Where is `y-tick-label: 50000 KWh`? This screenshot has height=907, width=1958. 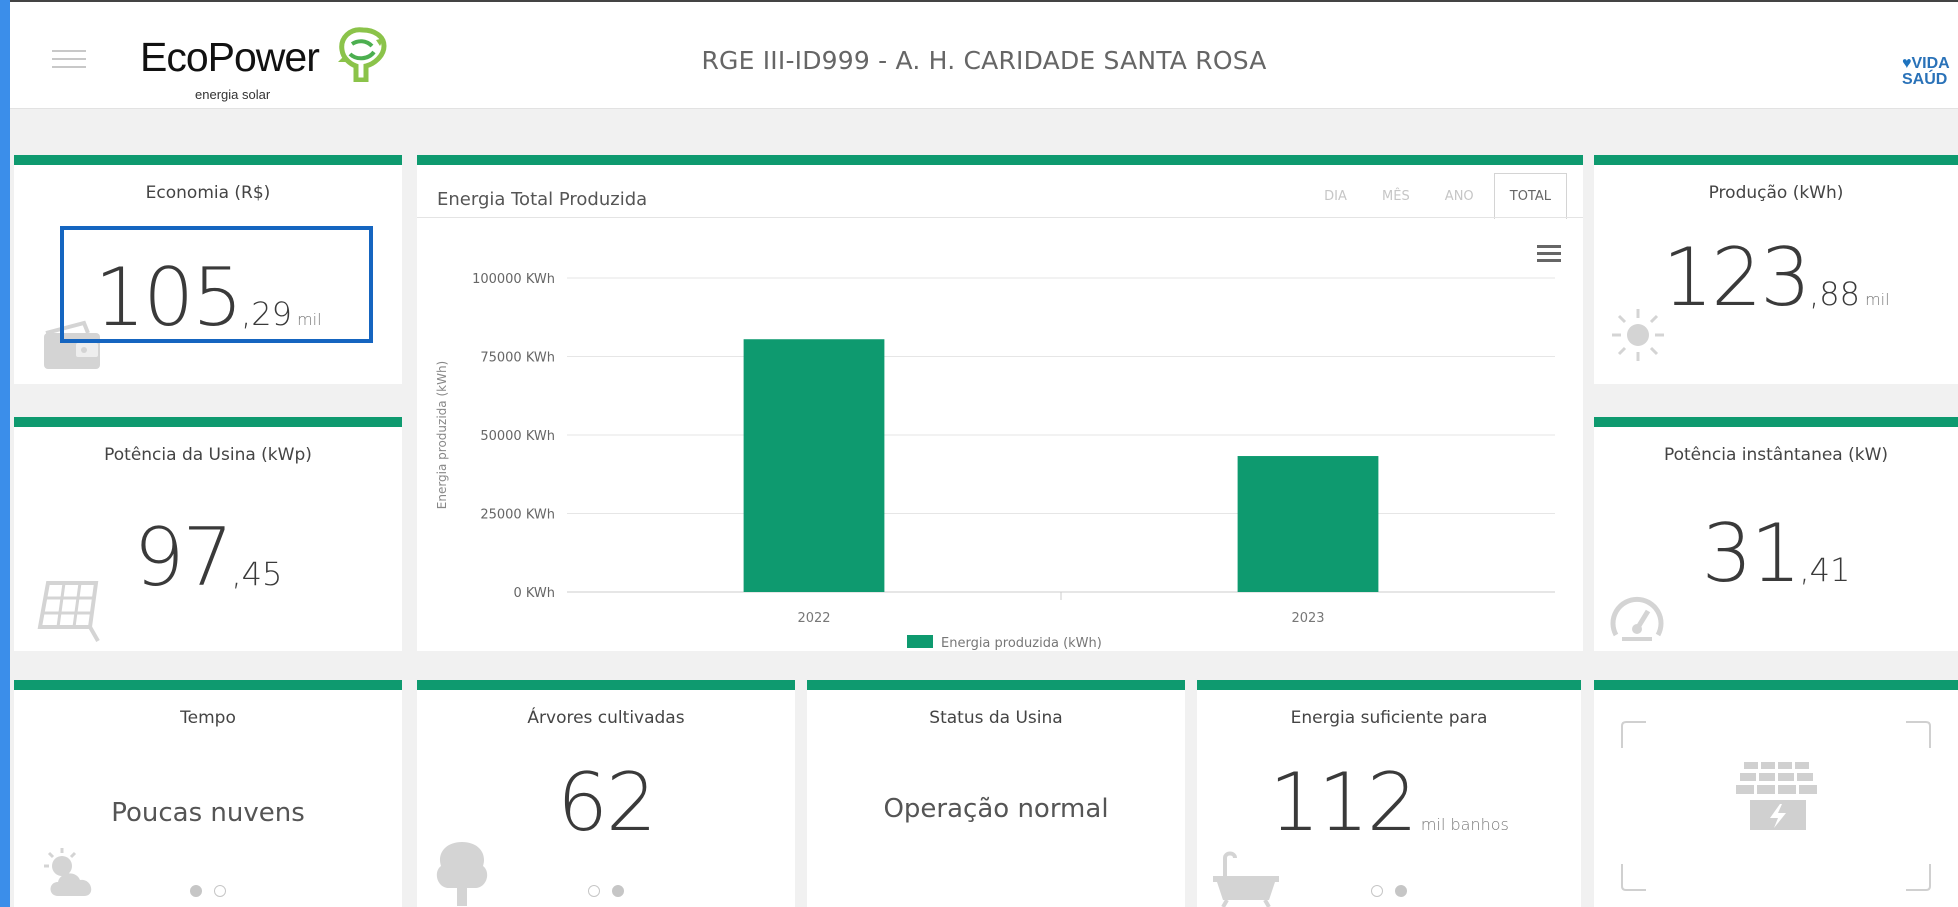
y-tick-label: 50000 KWh is located at coordinates (517, 436).